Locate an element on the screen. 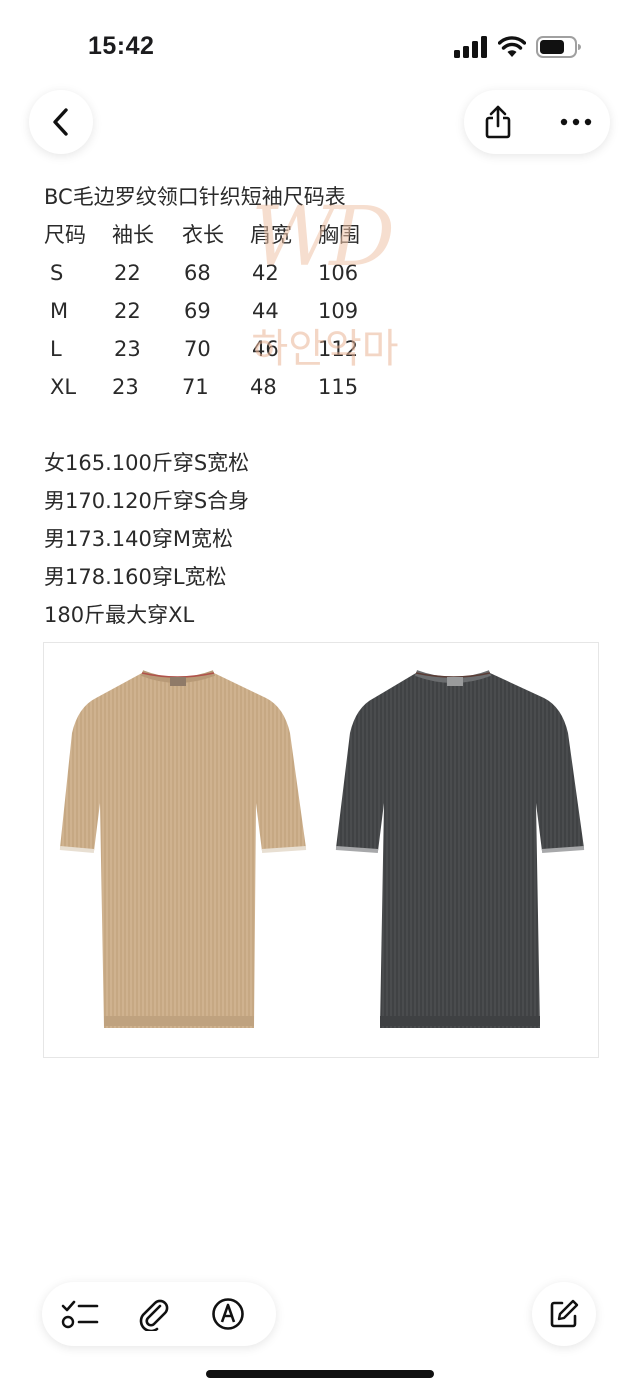 The height and width of the screenshot is (1391, 640). more-button is located at coordinates (576, 122).